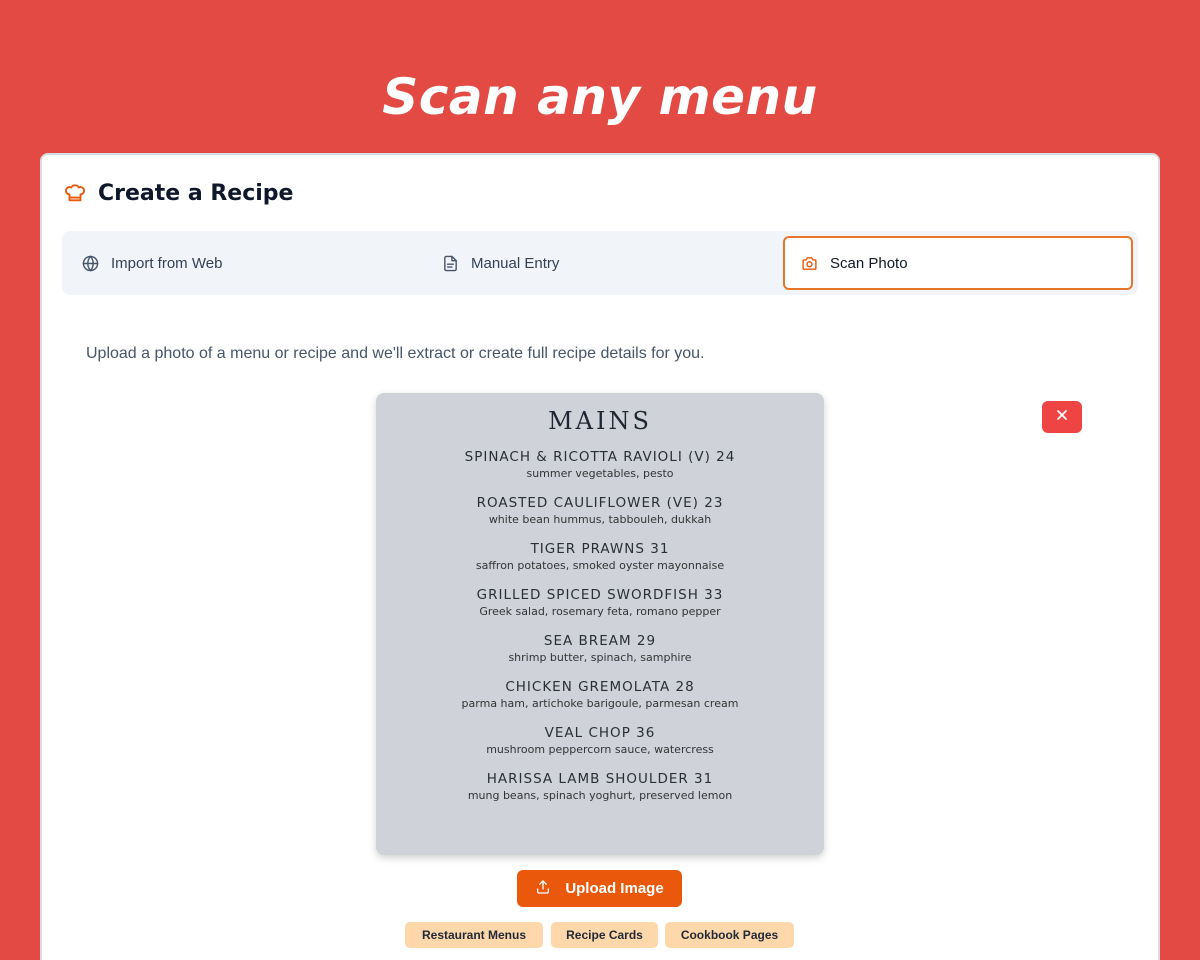 The image size is (1200, 960). Describe the element at coordinates (600, 503) in the screenshot. I see `dish-name: ROASTED CAULIFLOWER (VE) 23` at that location.